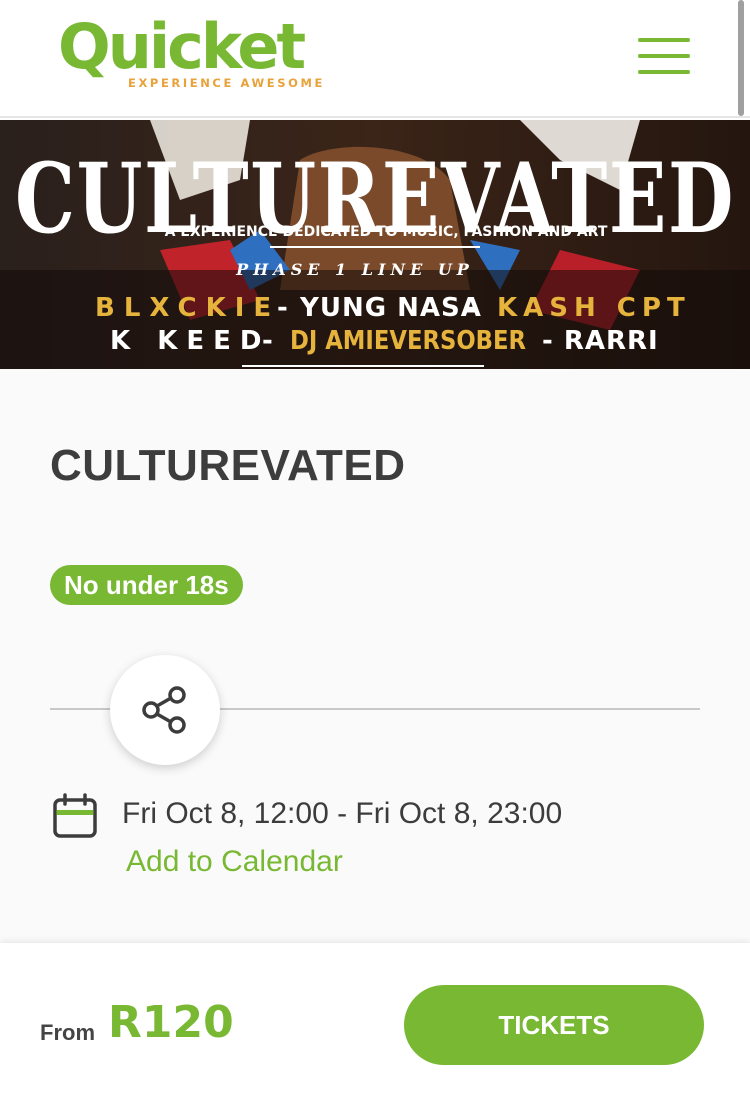 The image size is (750, 1103). Describe the element at coordinates (354, 269) in the screenshot. I see `banner-phase: PHASE 1 LINE UP` at that location.